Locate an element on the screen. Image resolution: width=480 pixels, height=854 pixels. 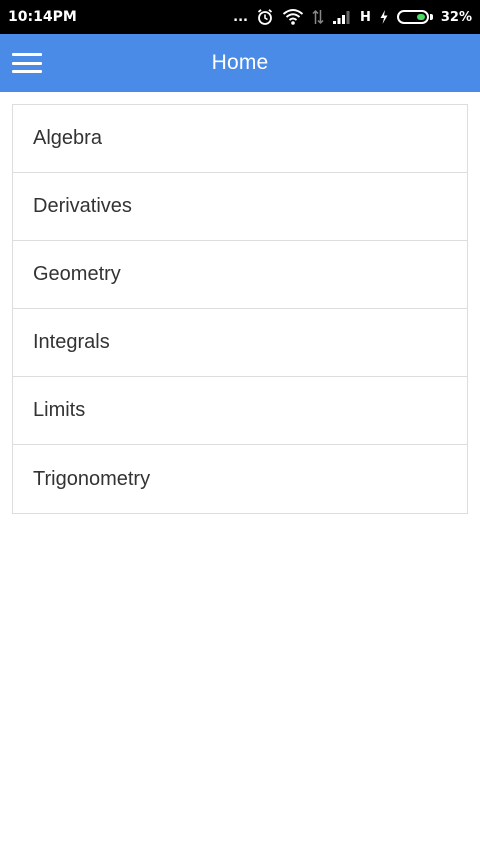
charging-icon is located at coordinates (384, 17).